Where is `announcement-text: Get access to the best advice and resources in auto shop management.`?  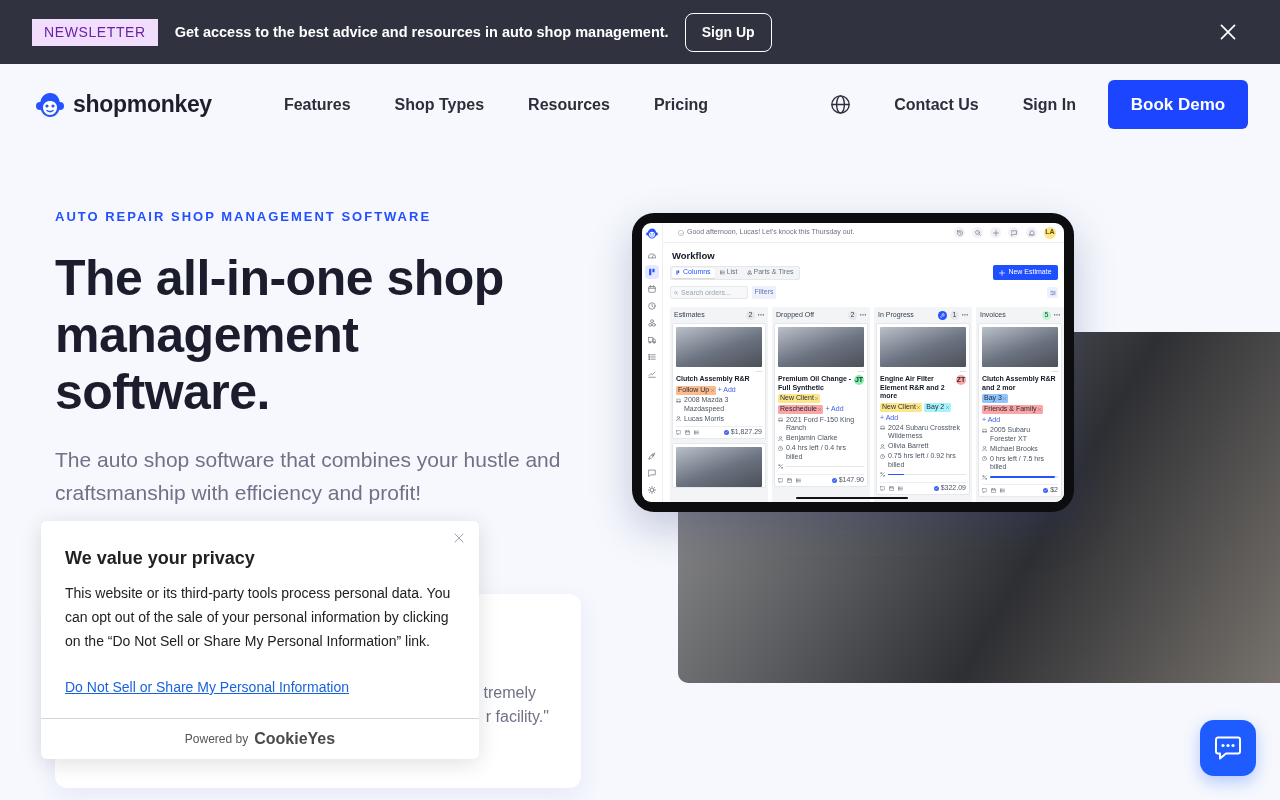 announcement-text: Get access to the best advice and resources in auto shop management. is located at coordinates (421, 32).